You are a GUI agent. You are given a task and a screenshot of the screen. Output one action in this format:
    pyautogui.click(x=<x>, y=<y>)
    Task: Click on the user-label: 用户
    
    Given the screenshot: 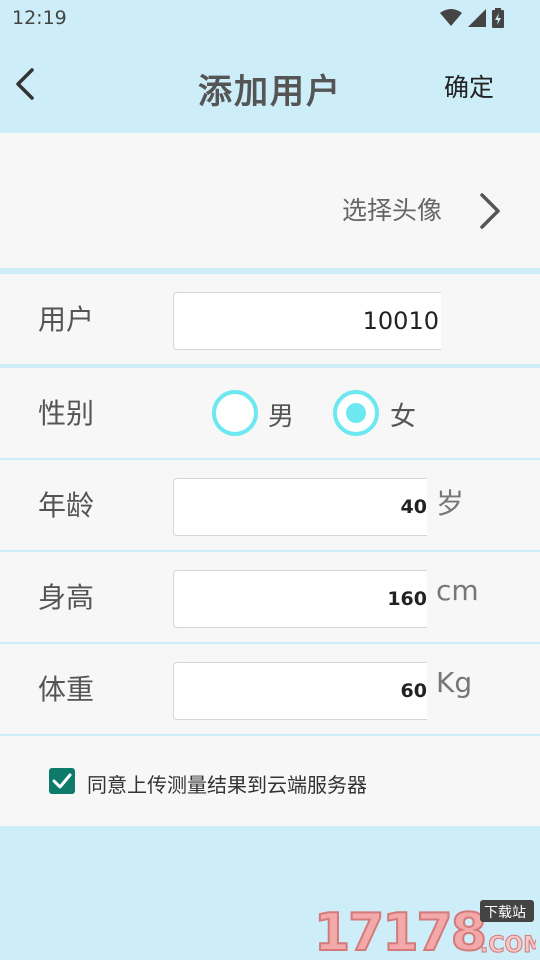 What is the action you would take?
    pyautogui.click(x=66, y=319)
    